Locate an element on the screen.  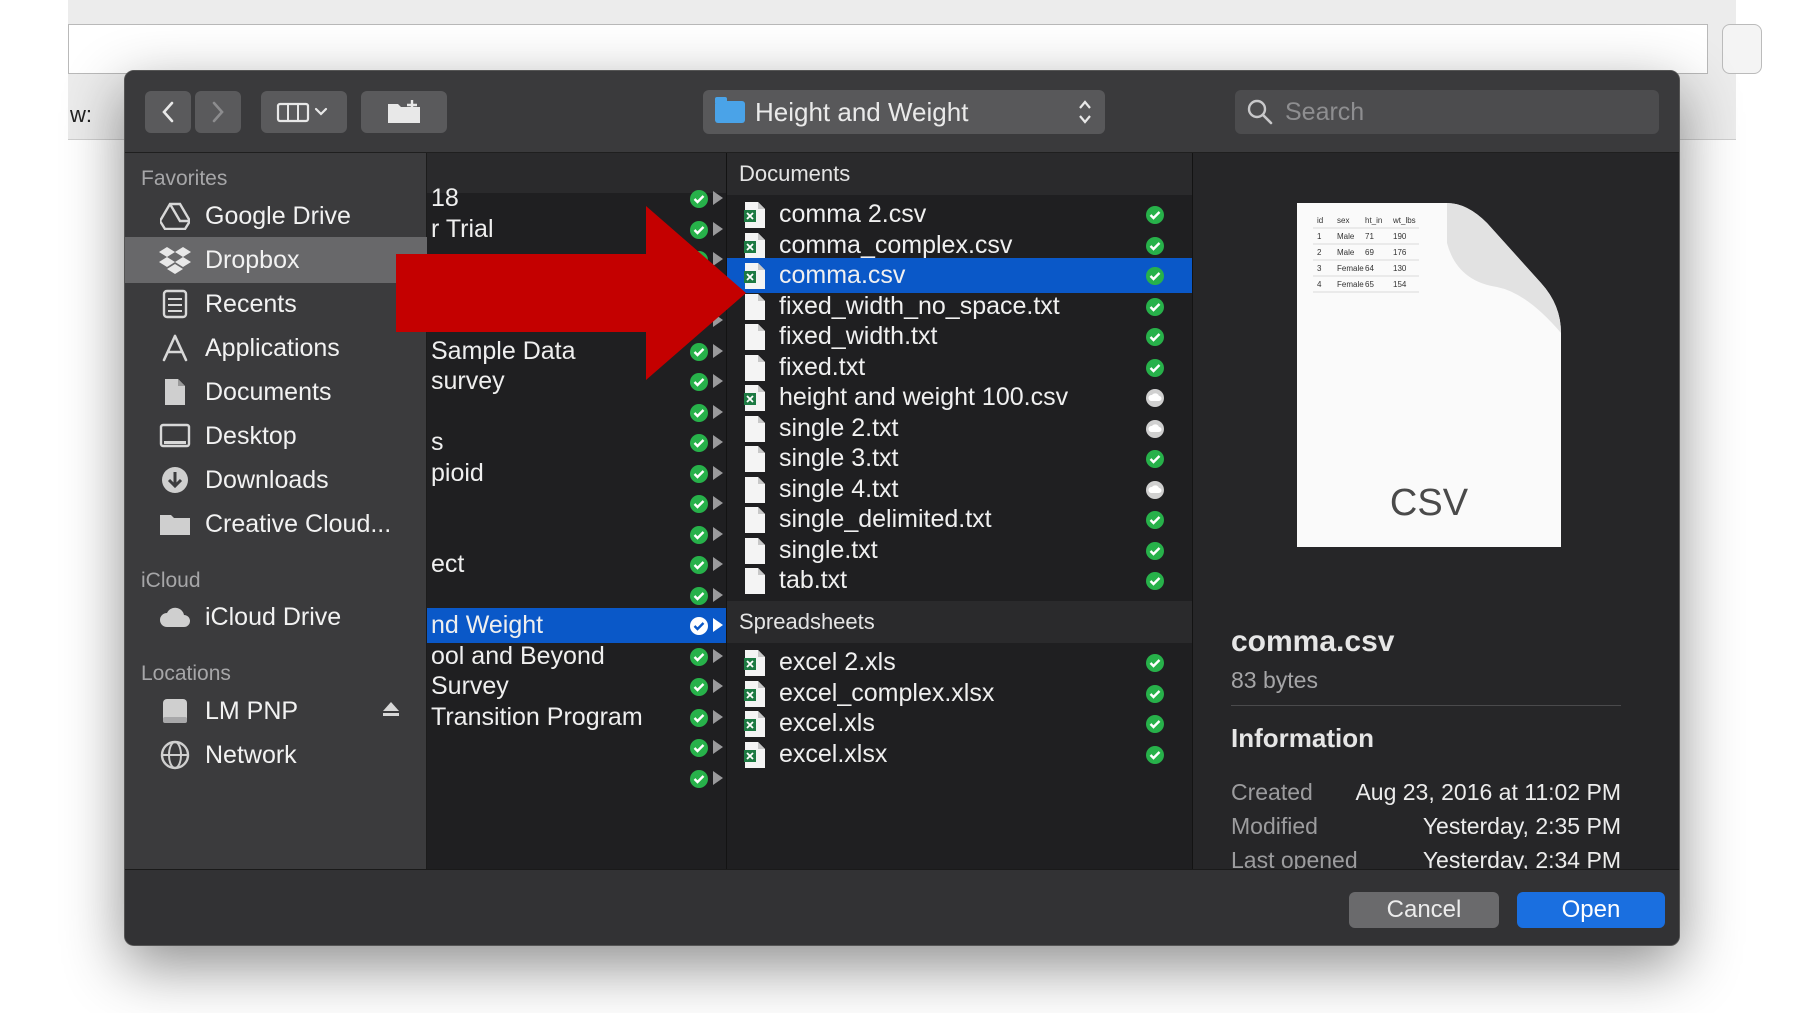
thumb-table-cell: 130 is located at coordinates (1400, 268).